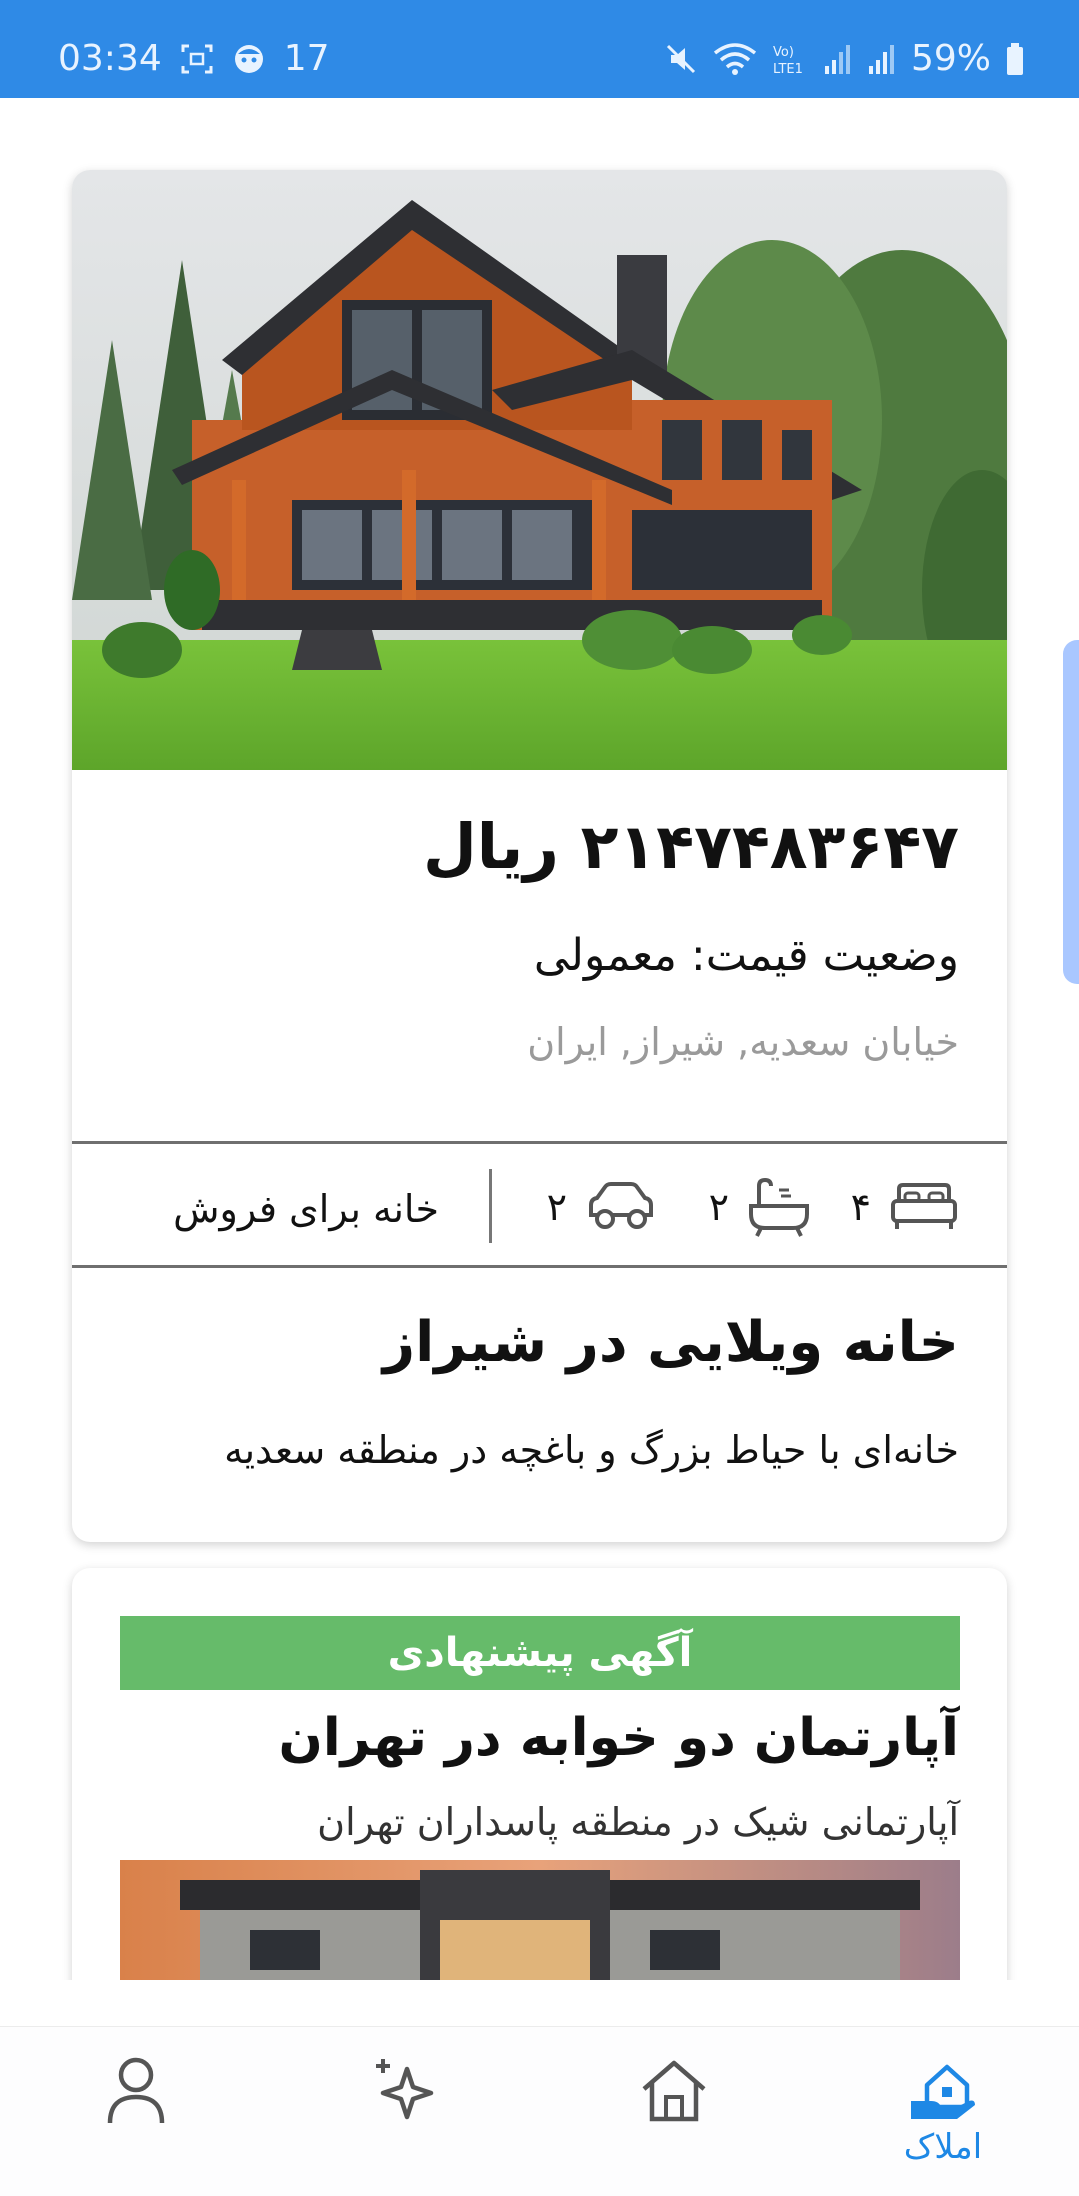  Describe the element at coordinates (943, 2147) in the screenshot. I see `nav-properties-label: املاک` at that location.